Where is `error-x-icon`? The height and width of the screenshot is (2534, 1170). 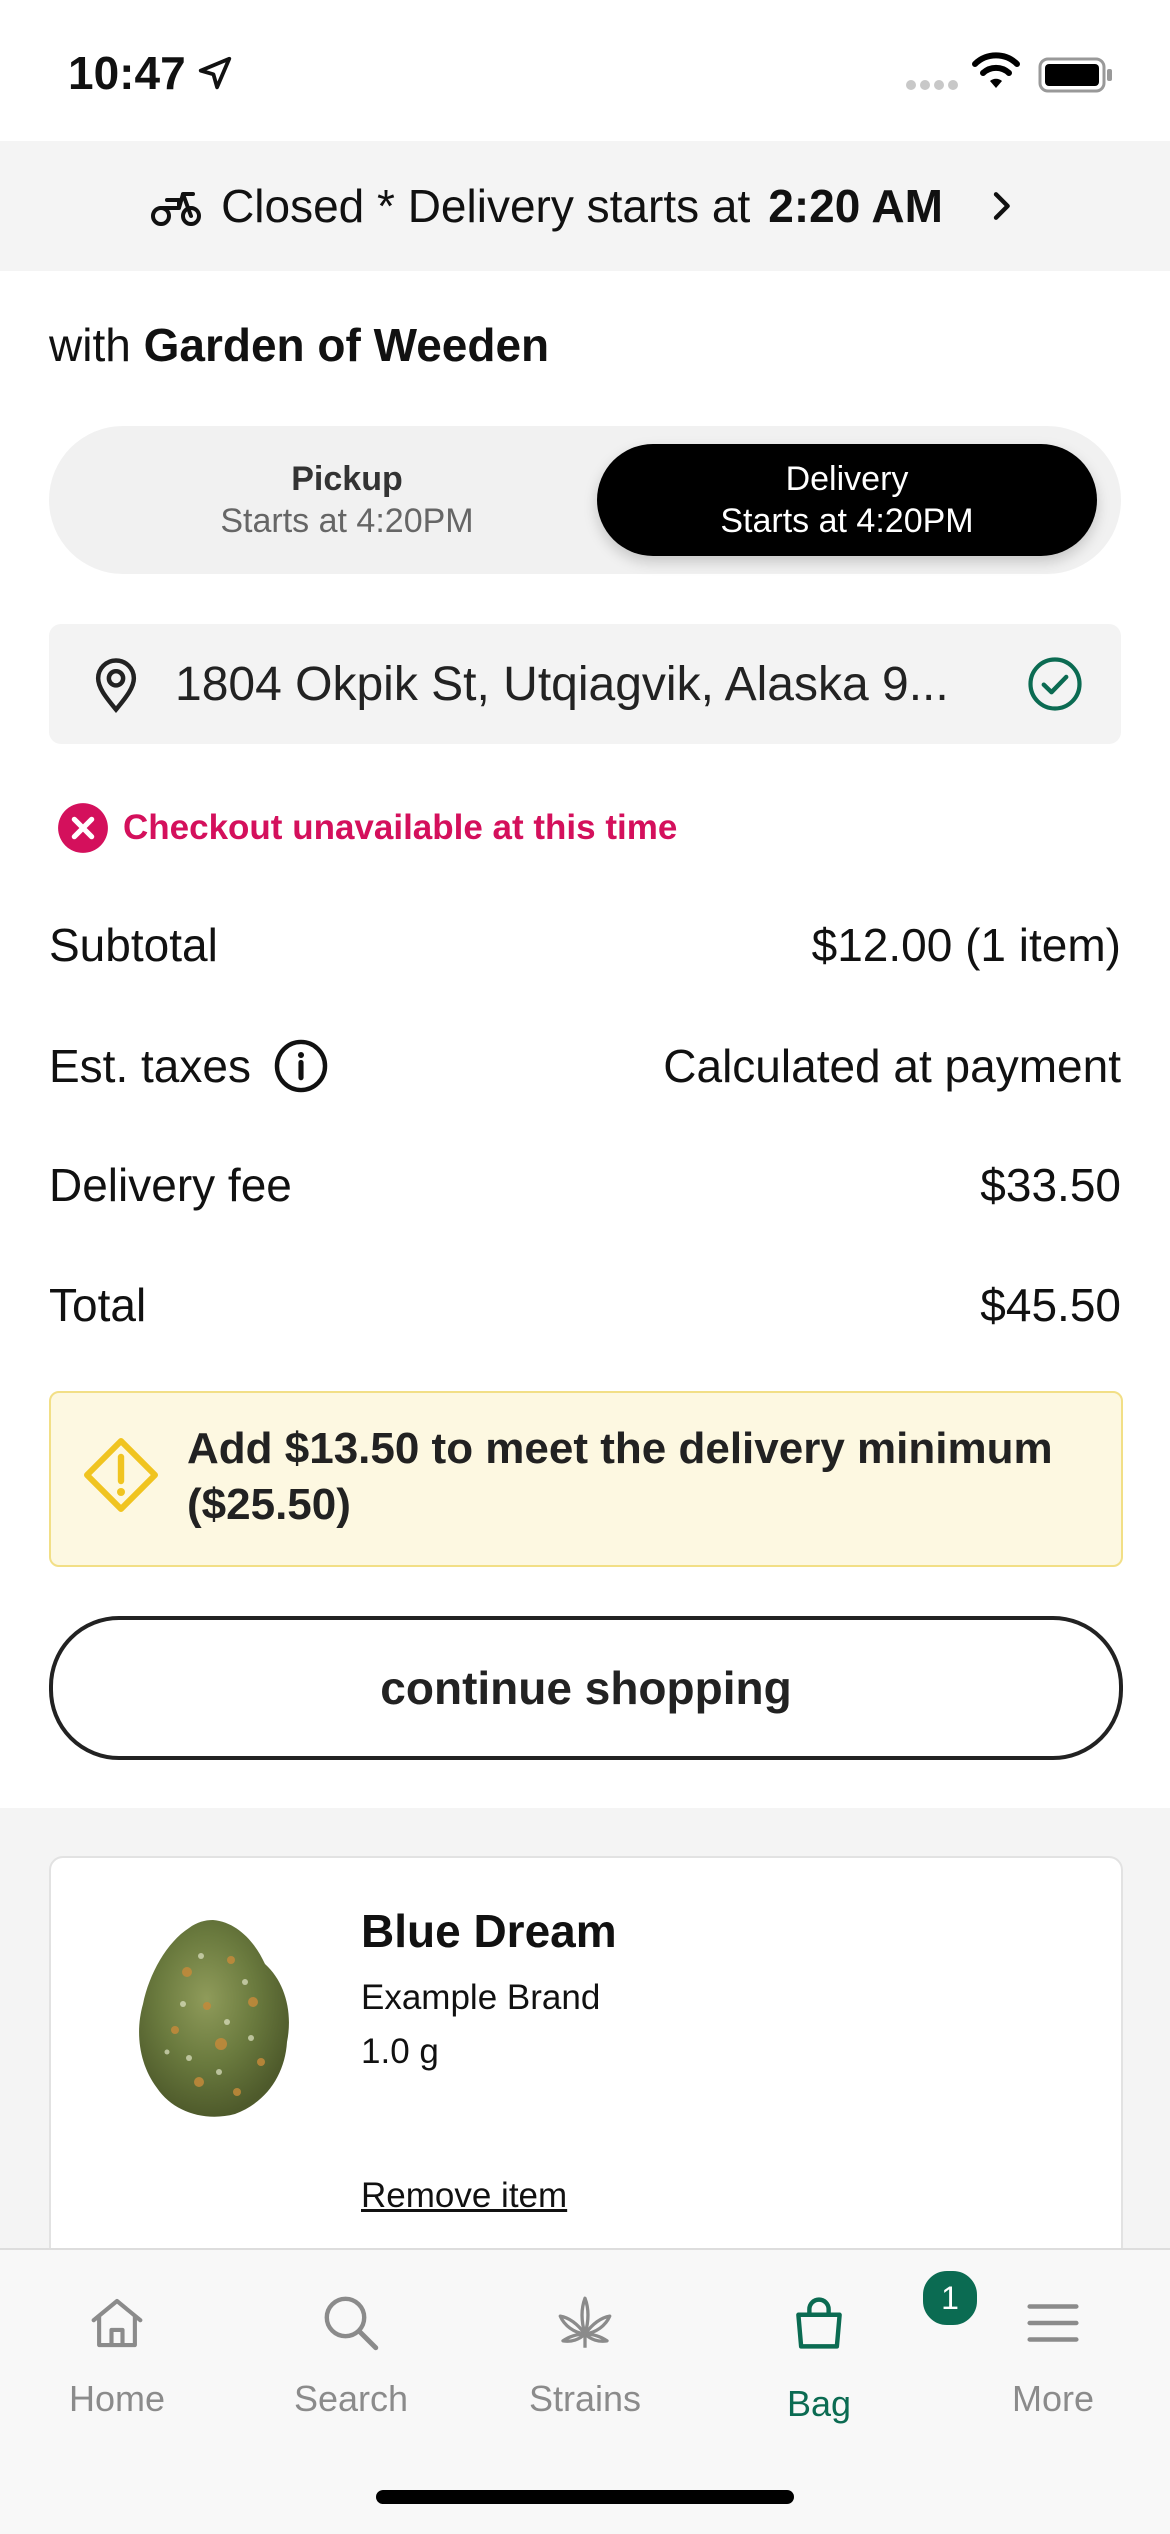 error-x-icon is located at coordinates (83, 828).